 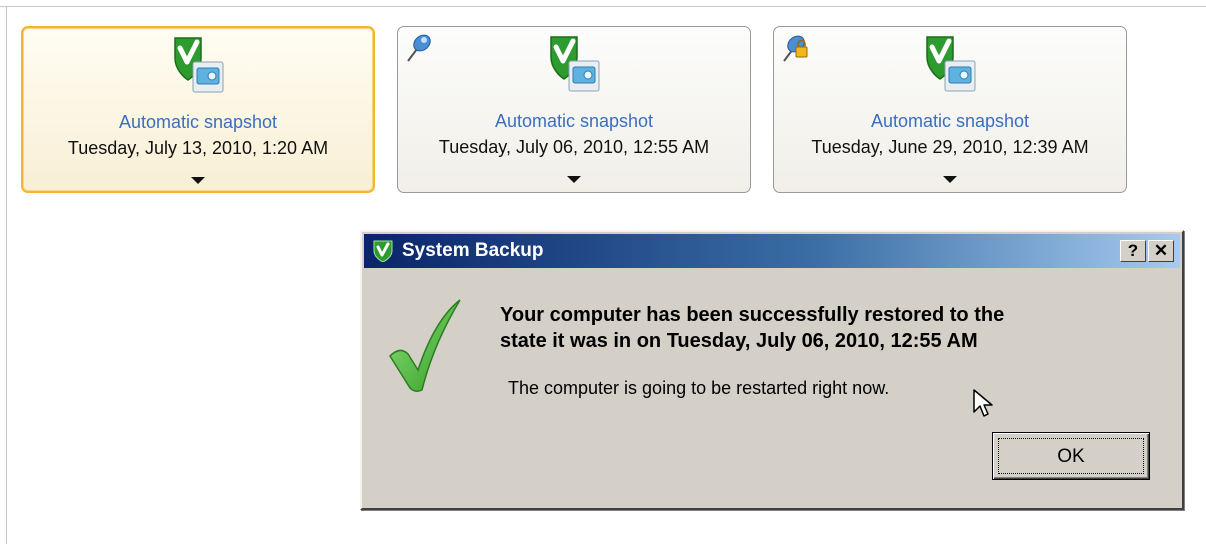 I want to click on window-border-top, so click(x=603, y=6).